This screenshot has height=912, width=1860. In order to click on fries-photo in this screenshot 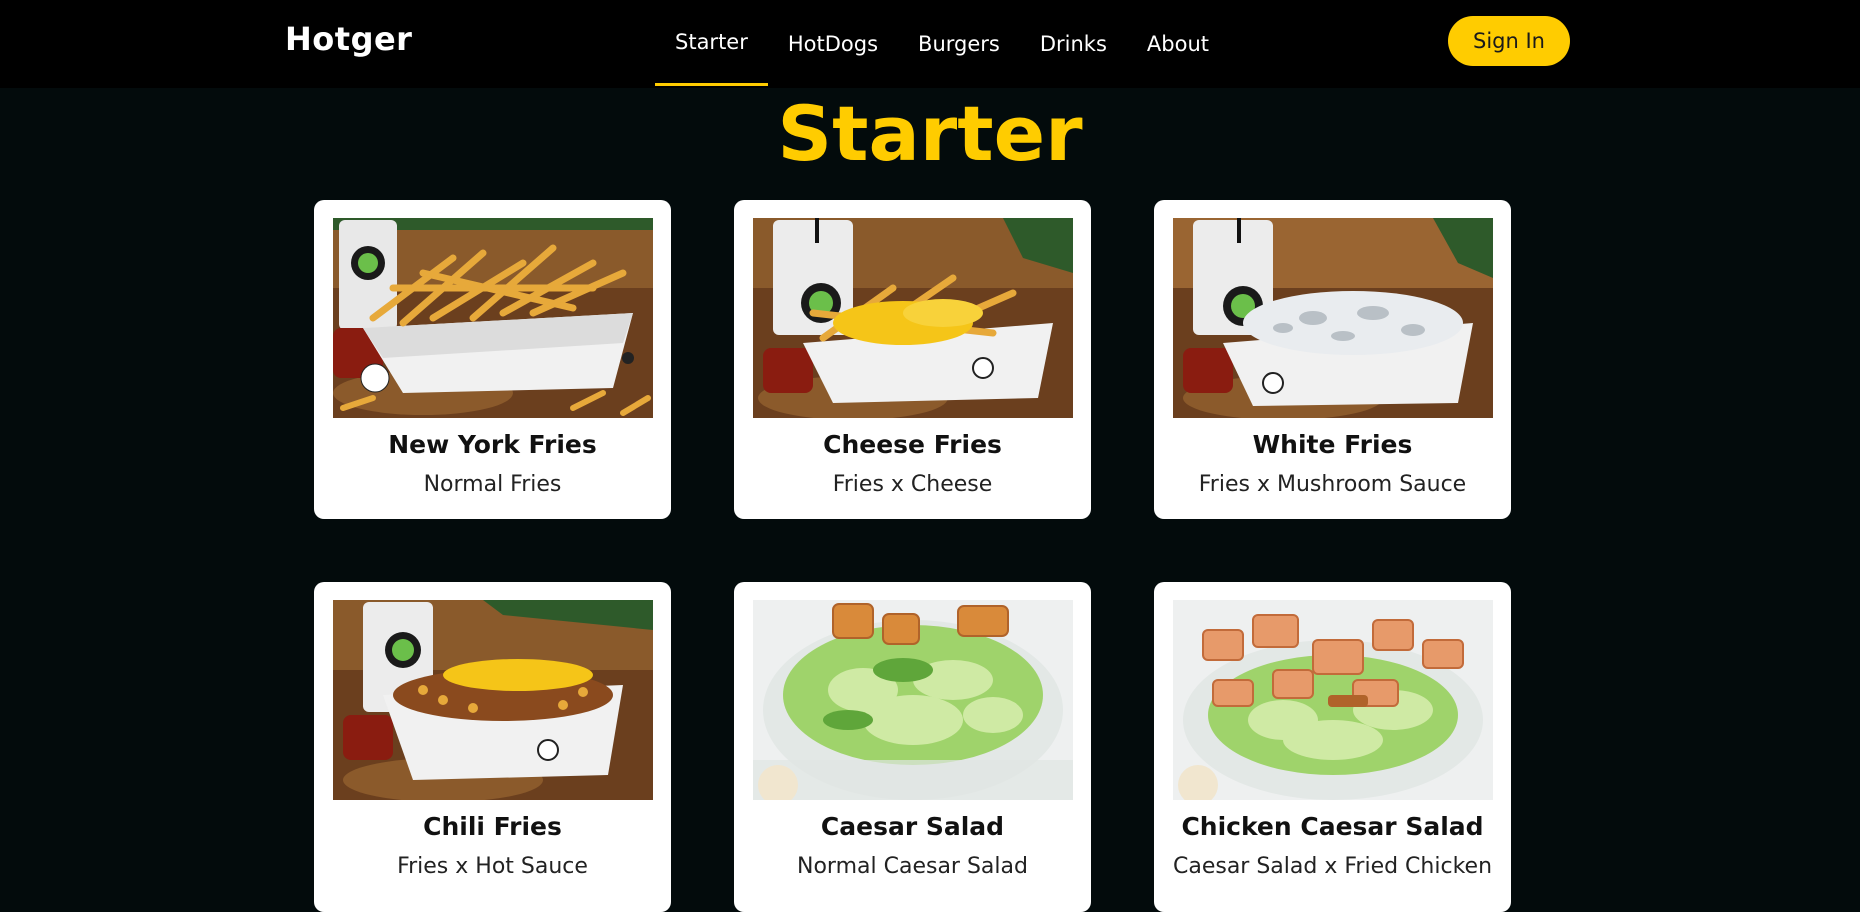, I will do `click(493, 318)`.